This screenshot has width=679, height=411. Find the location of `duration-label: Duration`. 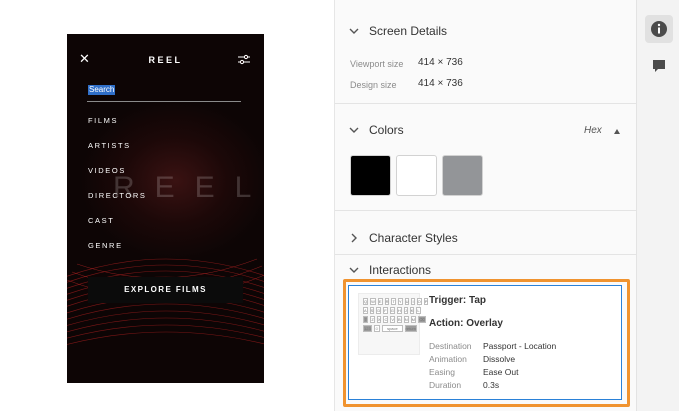

duration-label: Duration is located at coordinates (445, 385).